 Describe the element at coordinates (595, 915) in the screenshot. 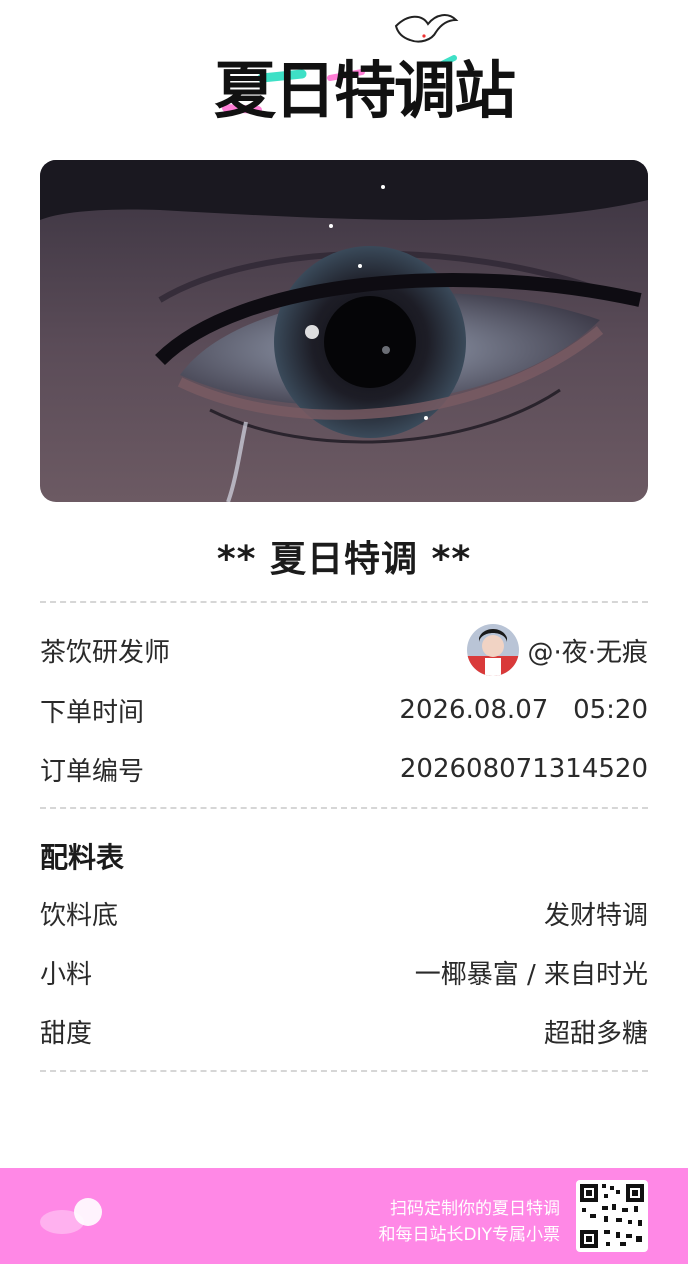

I see `row-value: 发财特调` at that location.